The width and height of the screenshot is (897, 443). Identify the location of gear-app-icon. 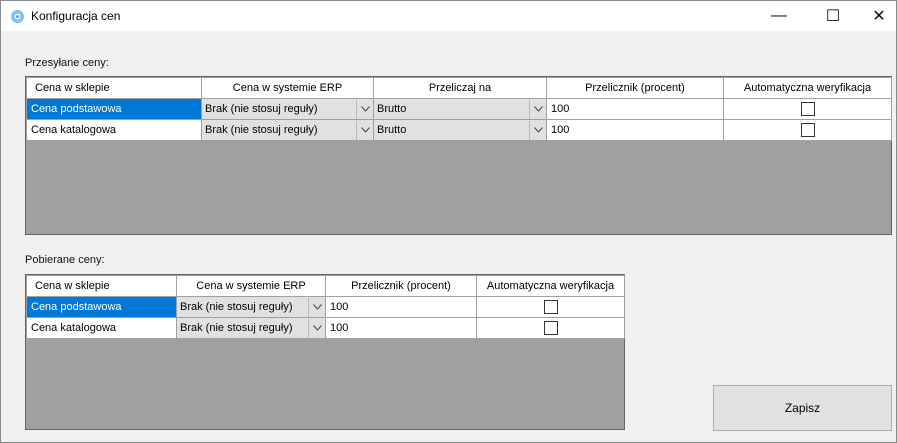
(17, 16).